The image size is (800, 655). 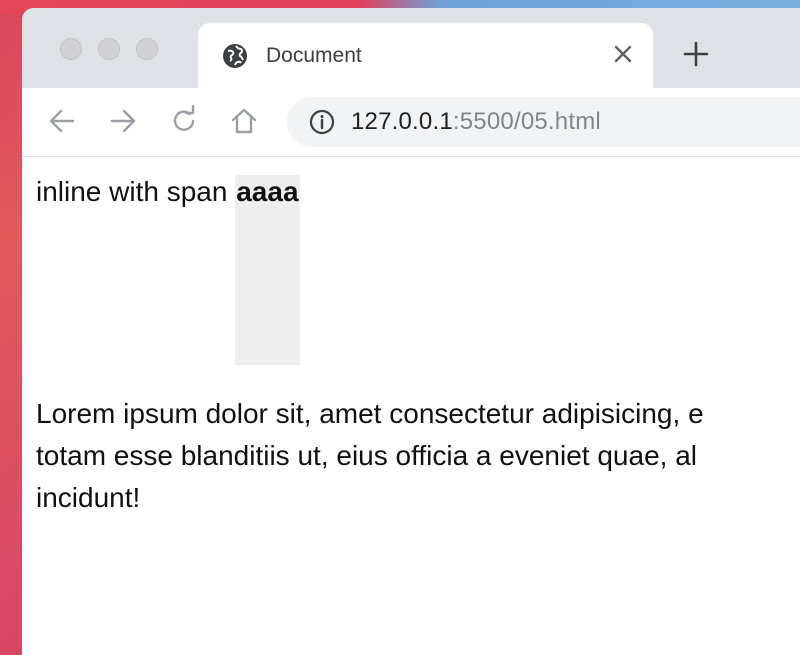 I want to click on lorem-line: incidunt!, so click(x=88, y=497).